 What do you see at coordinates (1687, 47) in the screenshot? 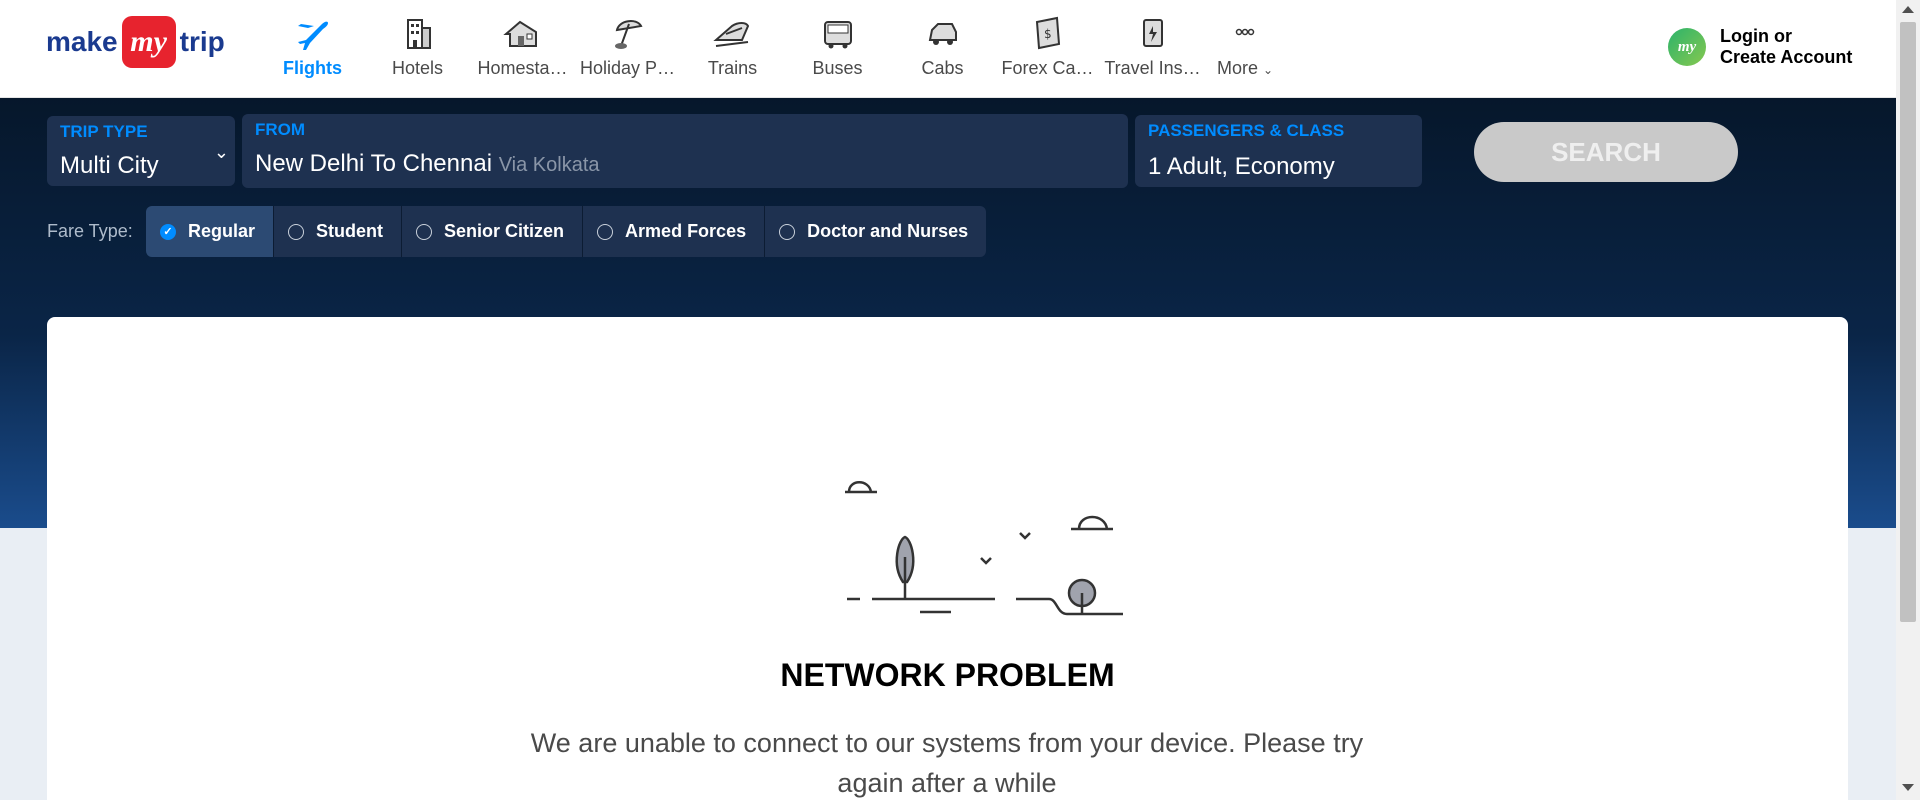
I see `avatar: my` at bounding box center [1687, 47].